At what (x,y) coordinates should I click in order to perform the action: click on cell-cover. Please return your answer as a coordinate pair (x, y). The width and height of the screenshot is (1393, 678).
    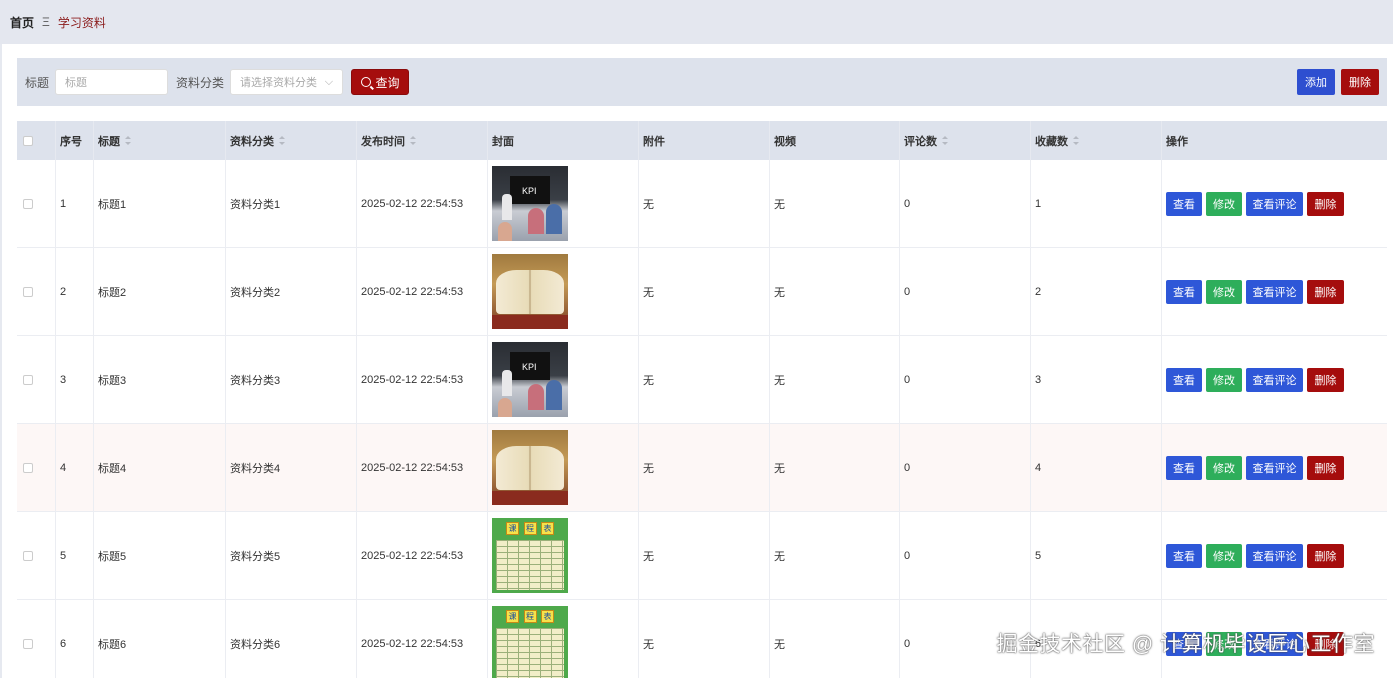
    Looking at the image, I should click on (563, 291).